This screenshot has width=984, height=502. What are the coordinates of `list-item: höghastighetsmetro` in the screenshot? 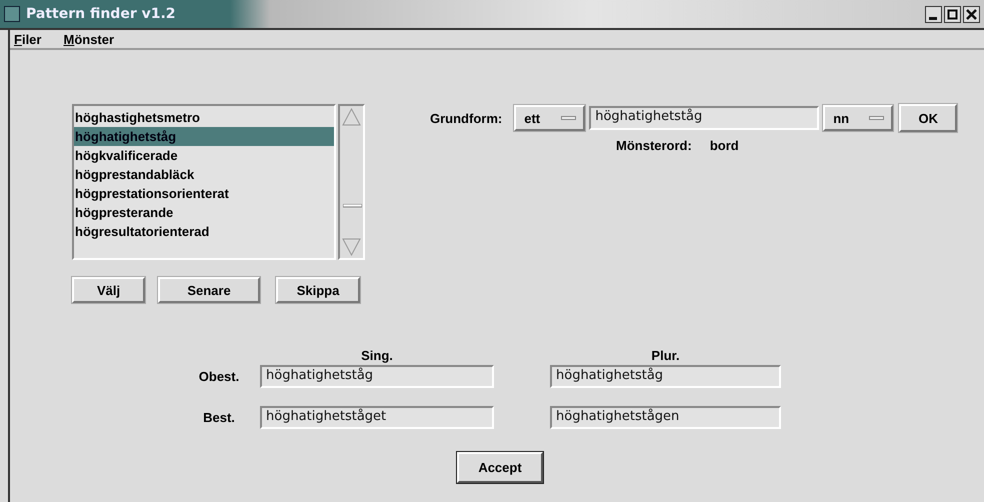 It's located at (204, 117).